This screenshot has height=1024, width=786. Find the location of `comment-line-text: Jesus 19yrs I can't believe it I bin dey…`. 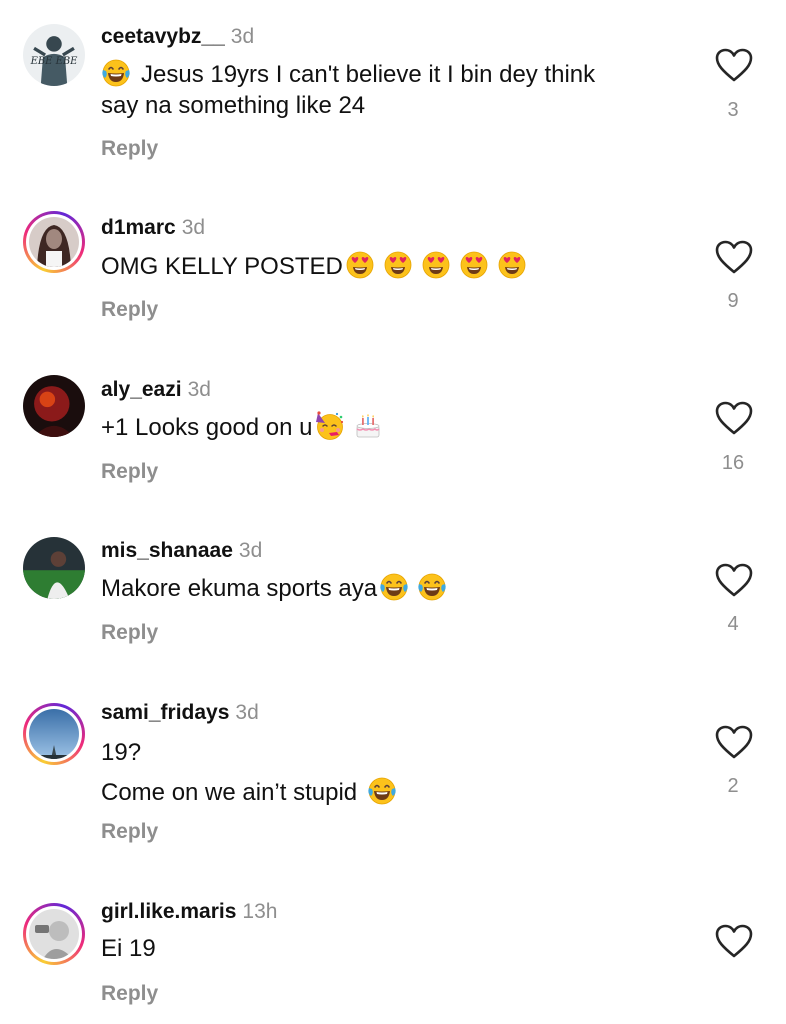

comment-line-text: Jesus 19yrs I can't believe it I bin dey… is located at coordinates (368, 74).